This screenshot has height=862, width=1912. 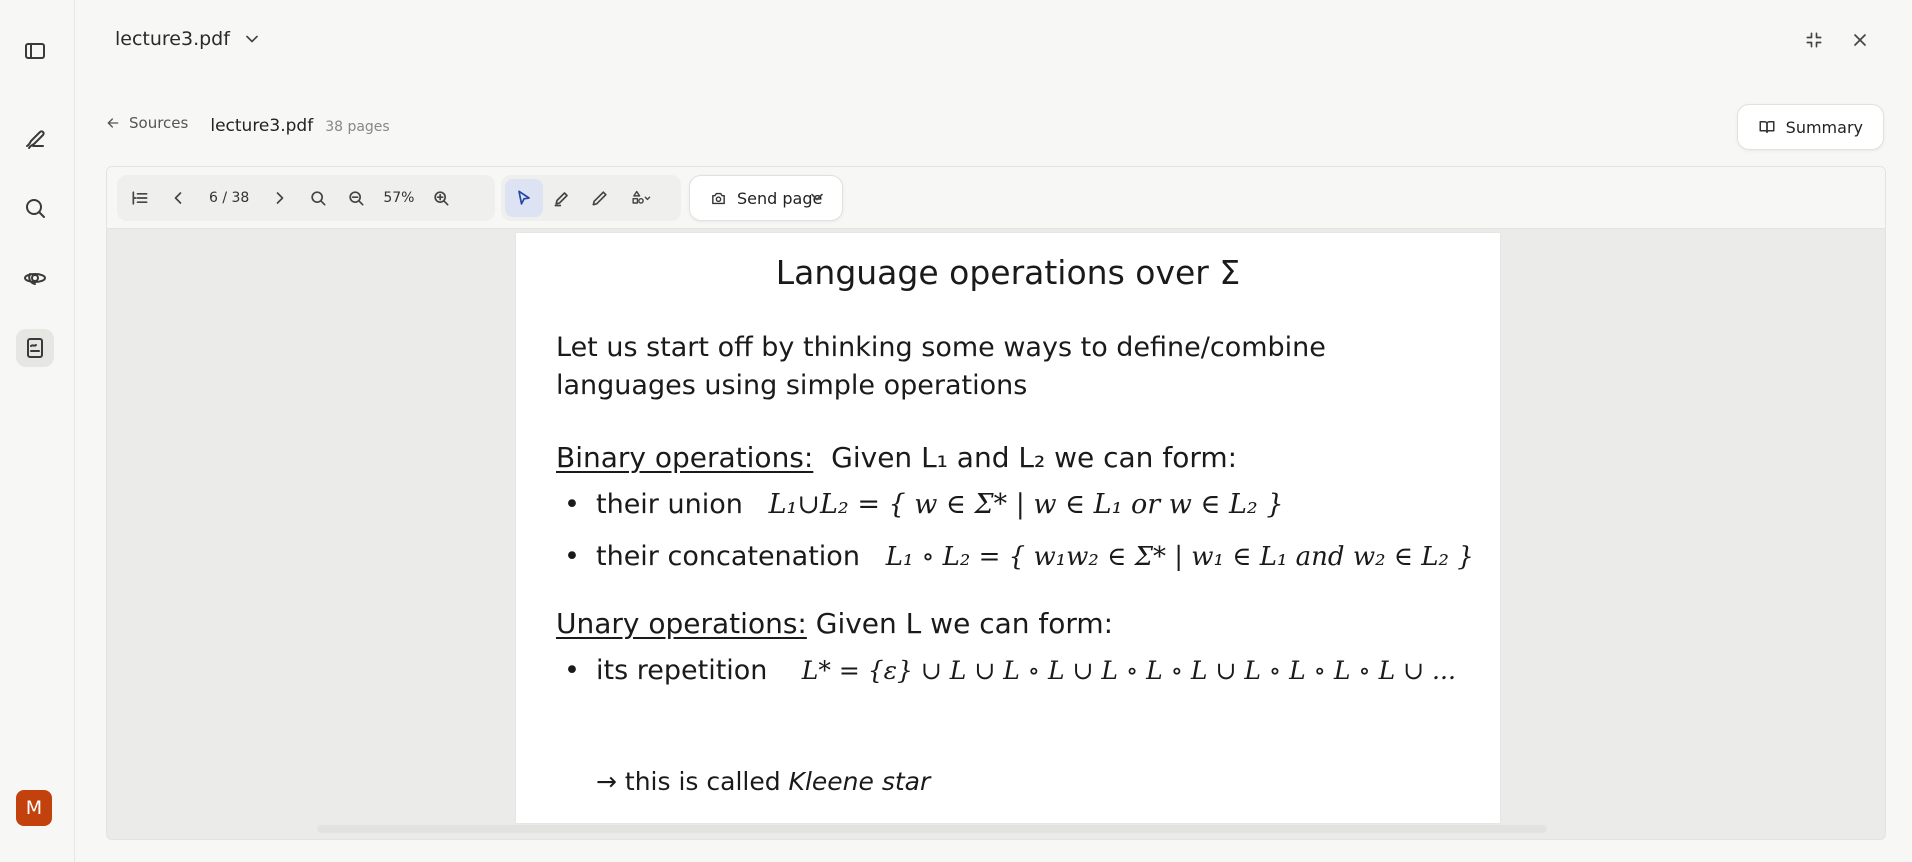 I want to click on zoom-level: 57%, so click(x=398, y=198).